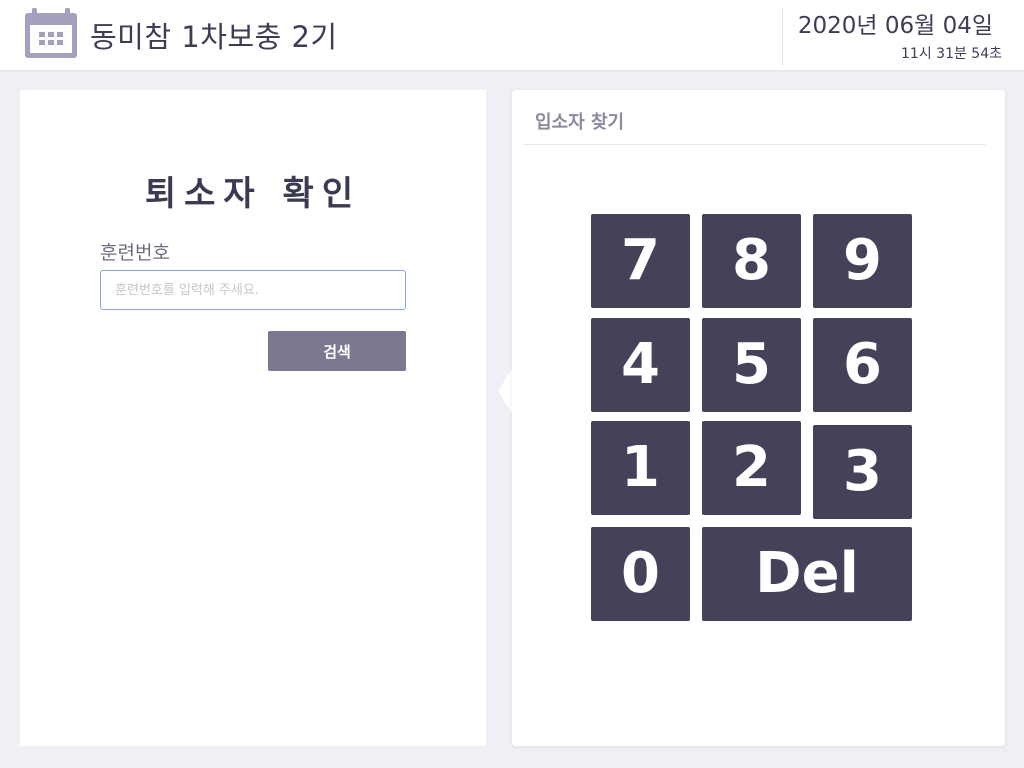  What do you see at coordinates (135, 253) in the screenshot?
I see `training-number-label: 훈련번호` at bounding box center [135, 253].